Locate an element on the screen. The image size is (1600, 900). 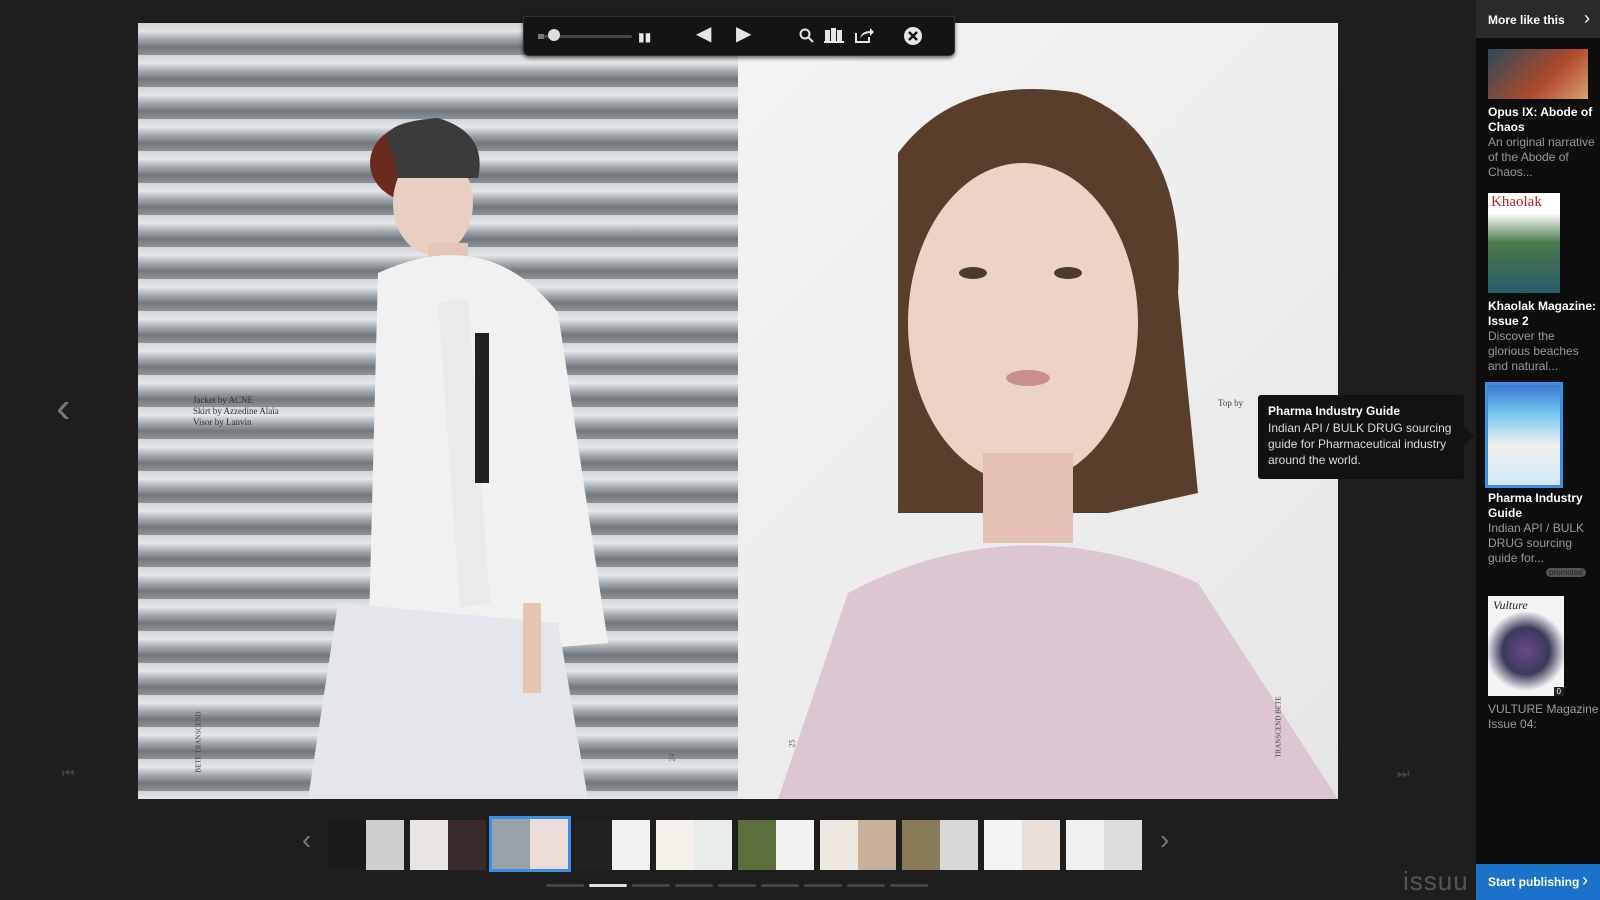
viewer-toolbar: ▮▮ ◀ ▶ is located at coordinates (739, 36).